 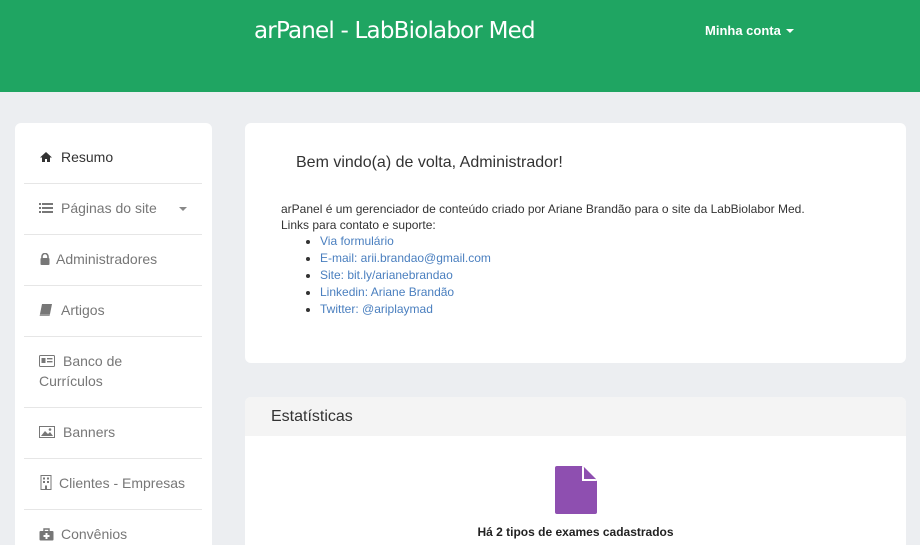 I want to click on lock-icon, so click(x=45, y=259).